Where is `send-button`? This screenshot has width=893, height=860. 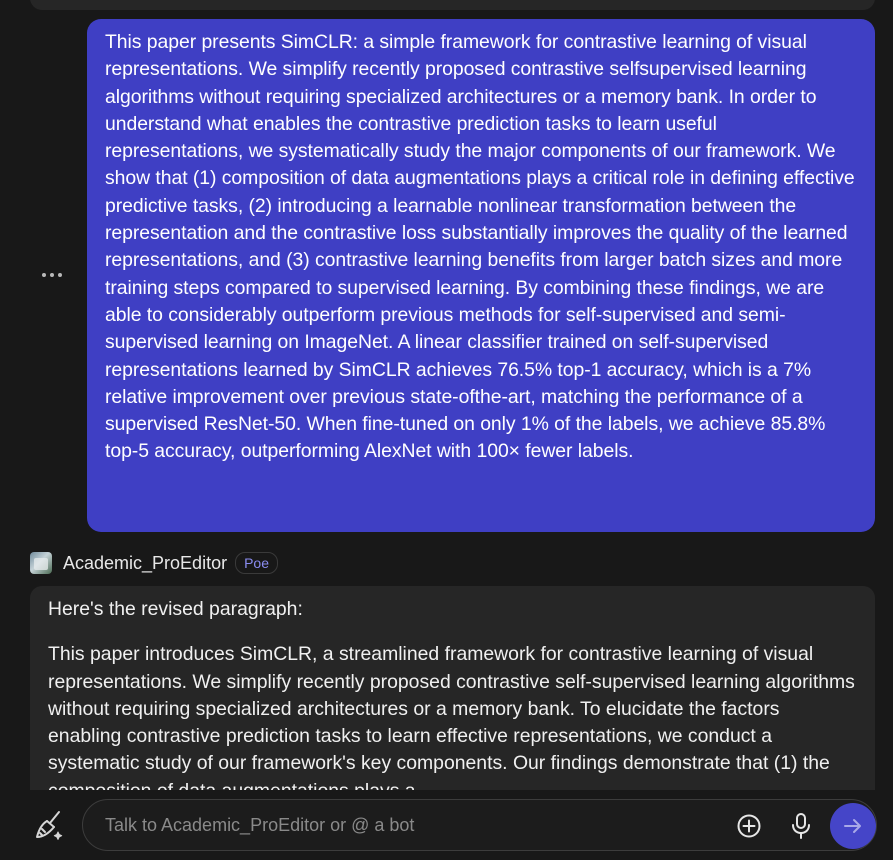 send-button is located at coordinates (853, 826).